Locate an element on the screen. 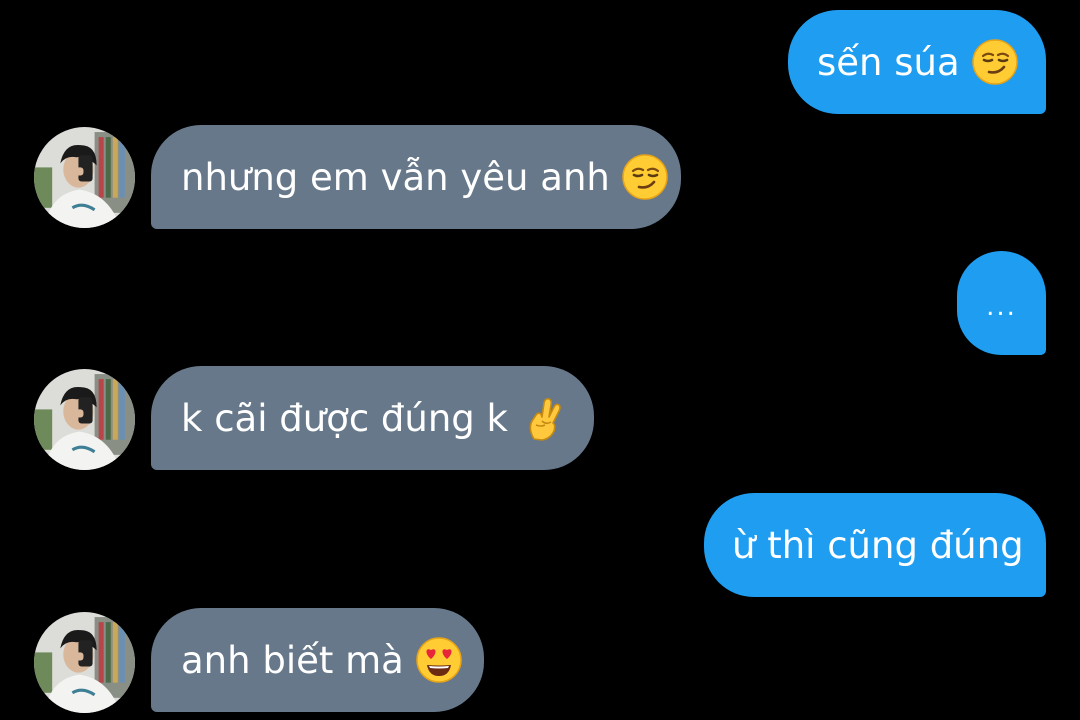 The height and width of the screenshot is (720, 1080). message-bubble-incoming: anh biết mà is located at coordinates (317, 660).